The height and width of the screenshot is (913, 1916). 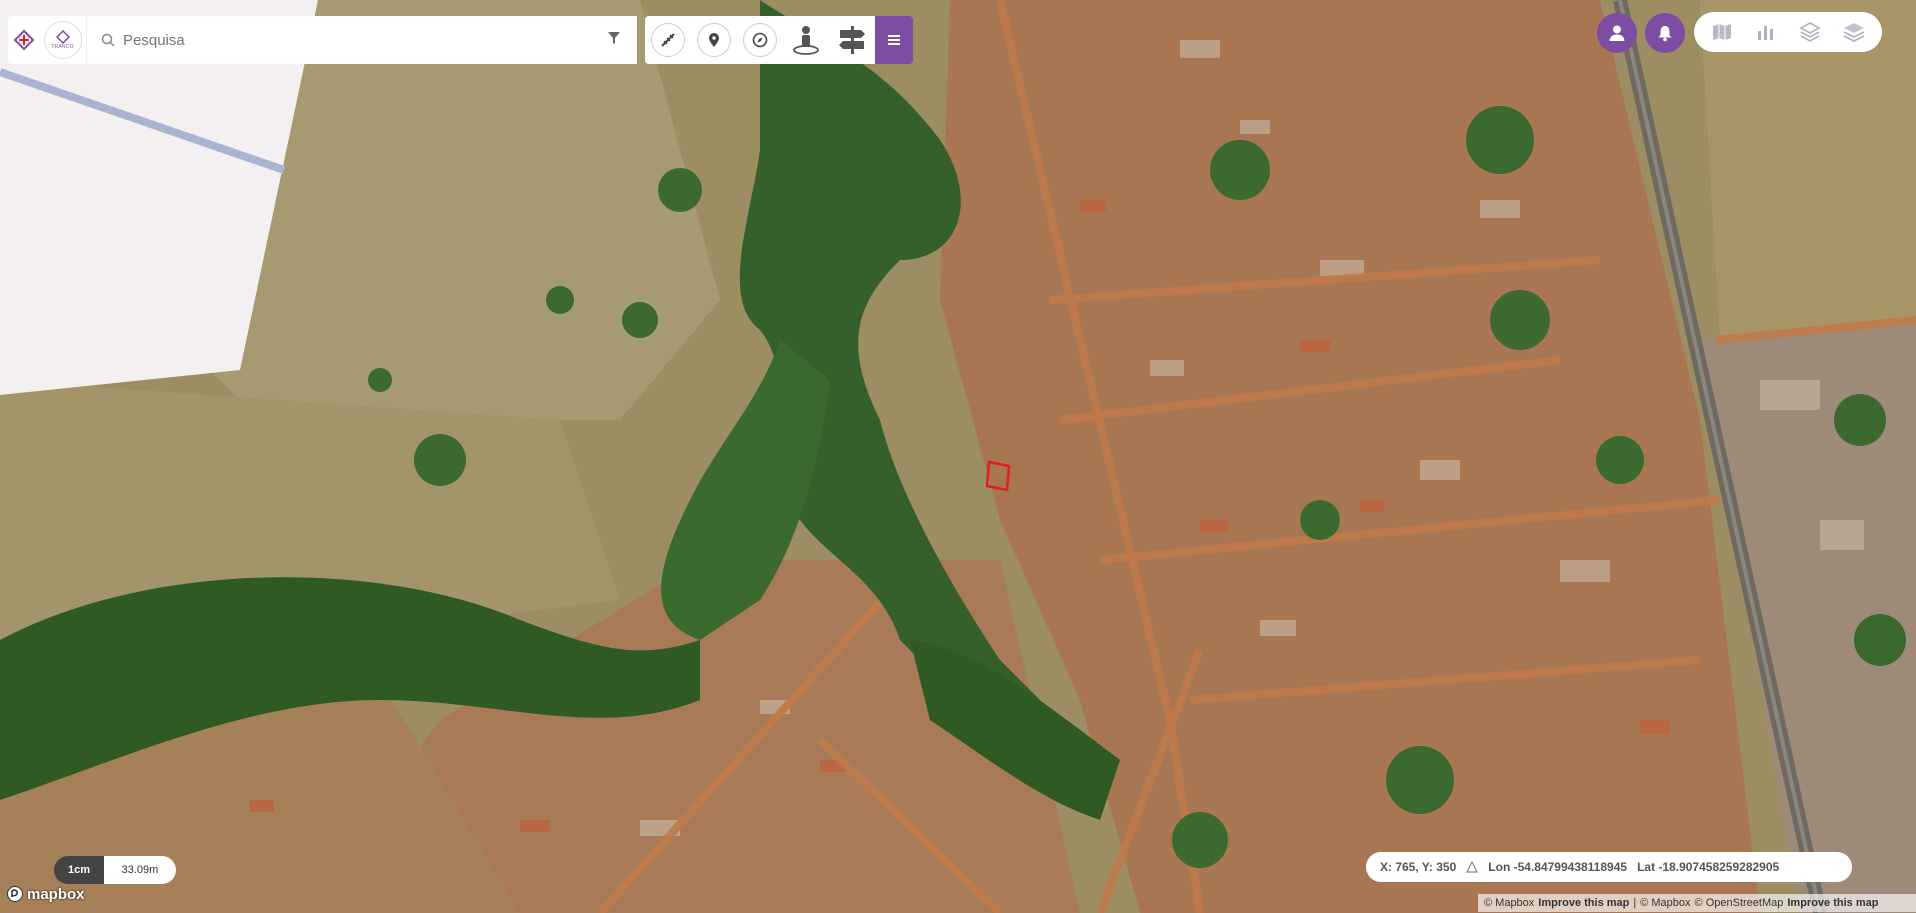 I want to click on layers-outline-button, so click(x=1810, y=32).